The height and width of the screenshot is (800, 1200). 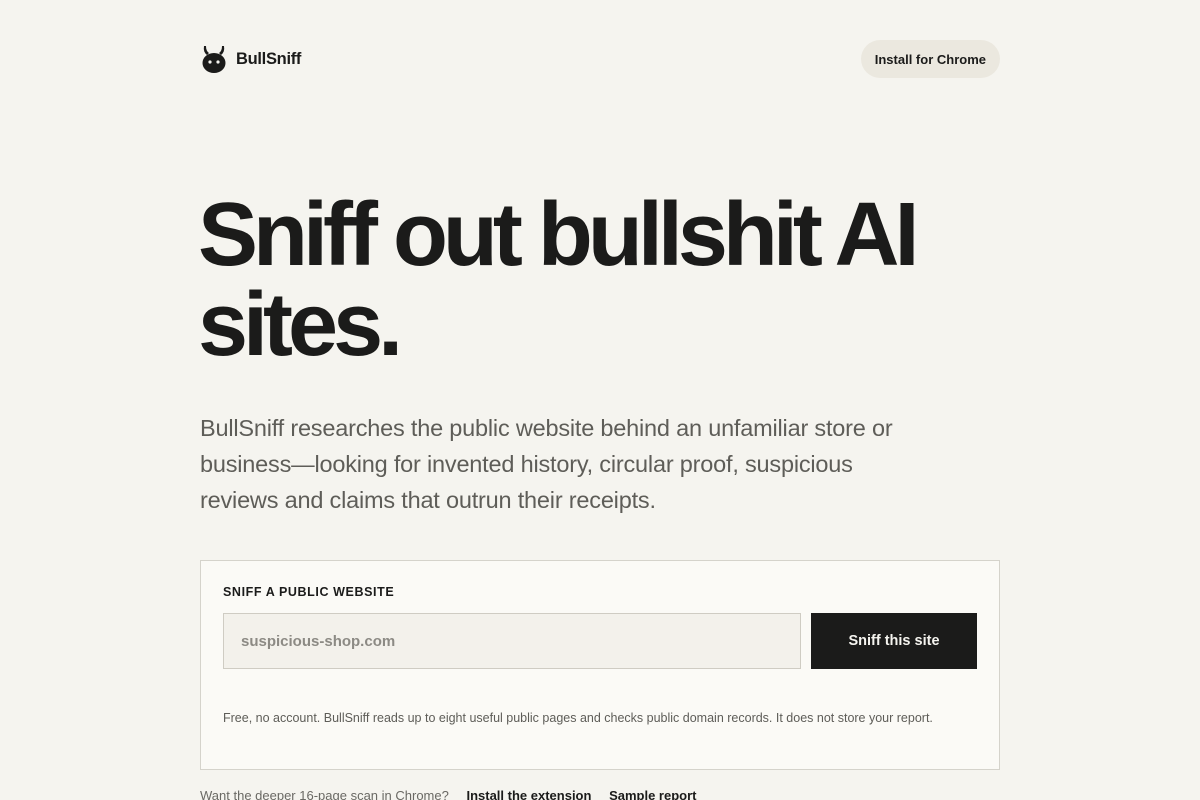 What do you see at coordinates (930, 59) in the screenshot?
I see `install-for-chrome-button: Install for Chrome` at bounding box center [930, 59].